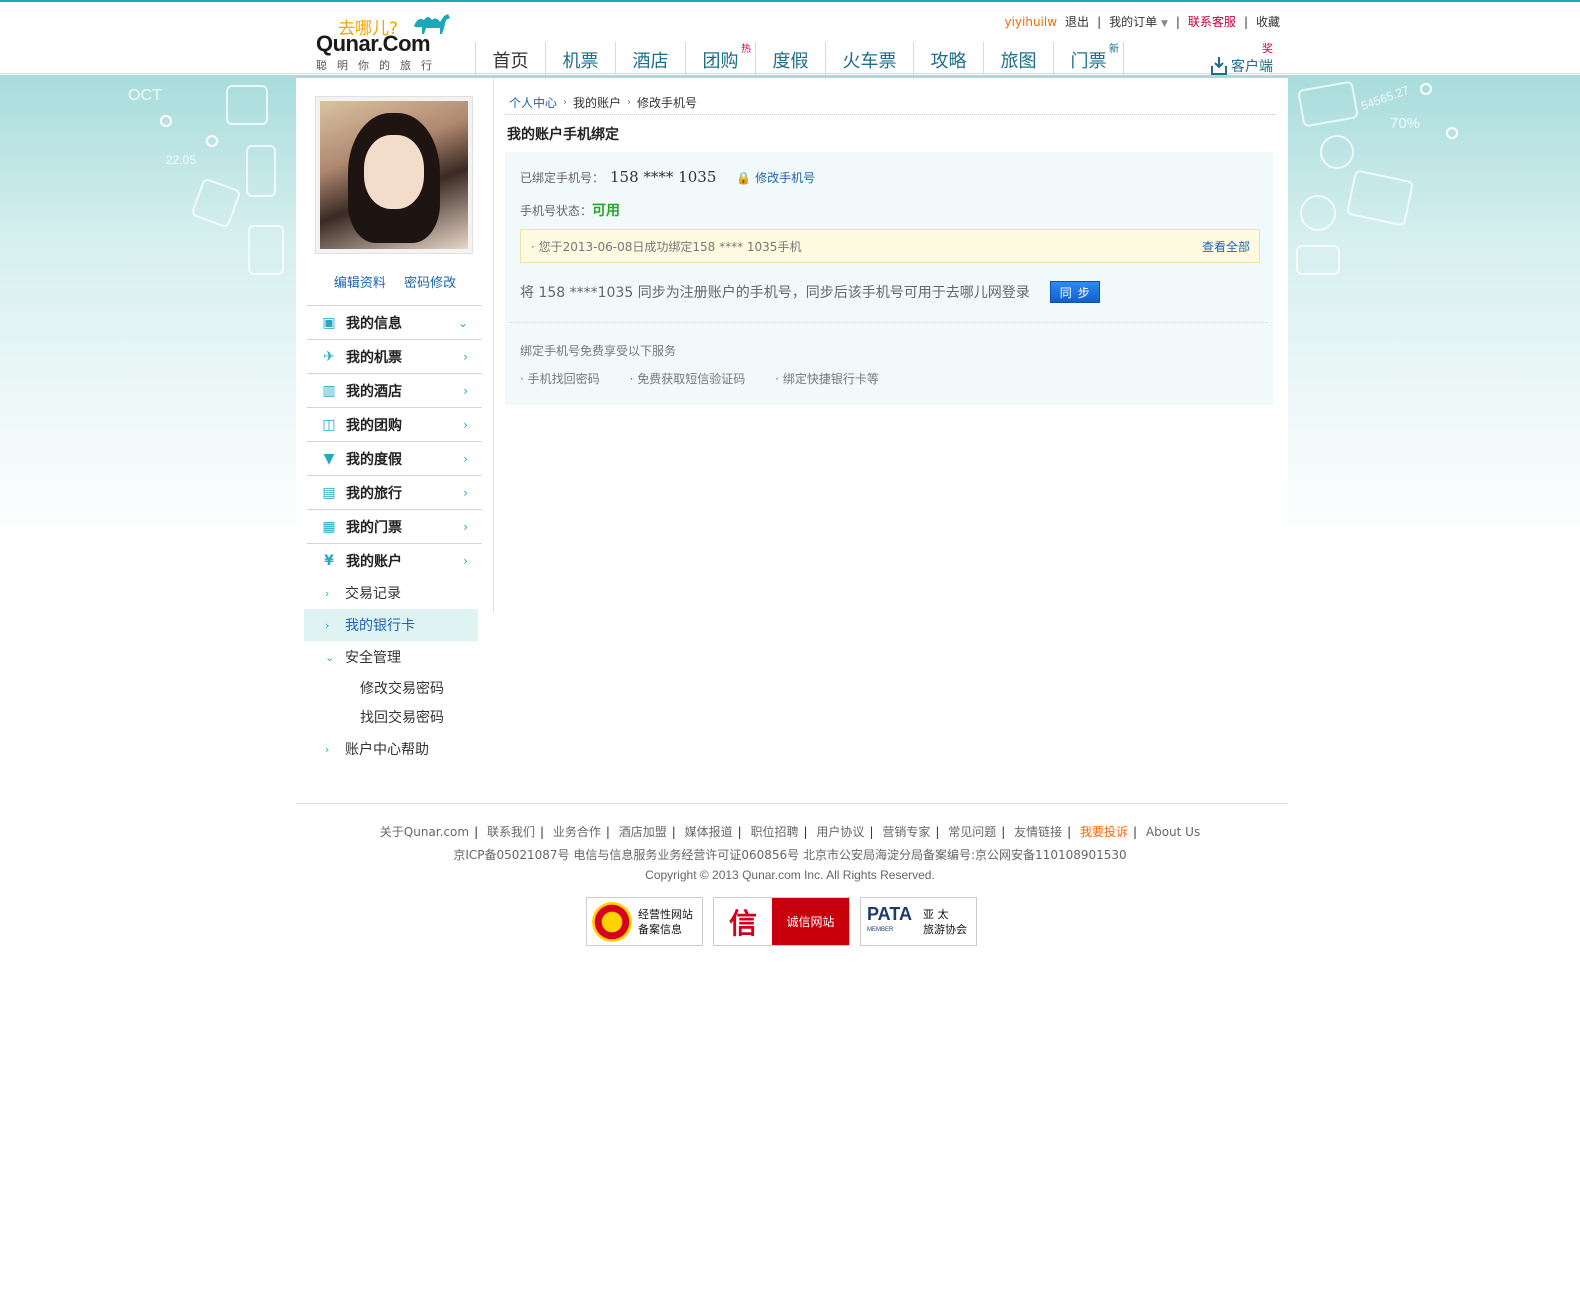 The width and height of the screenshot is (1580, 1294). I want to click on footer-link: 用户协议, so click(840, 832).